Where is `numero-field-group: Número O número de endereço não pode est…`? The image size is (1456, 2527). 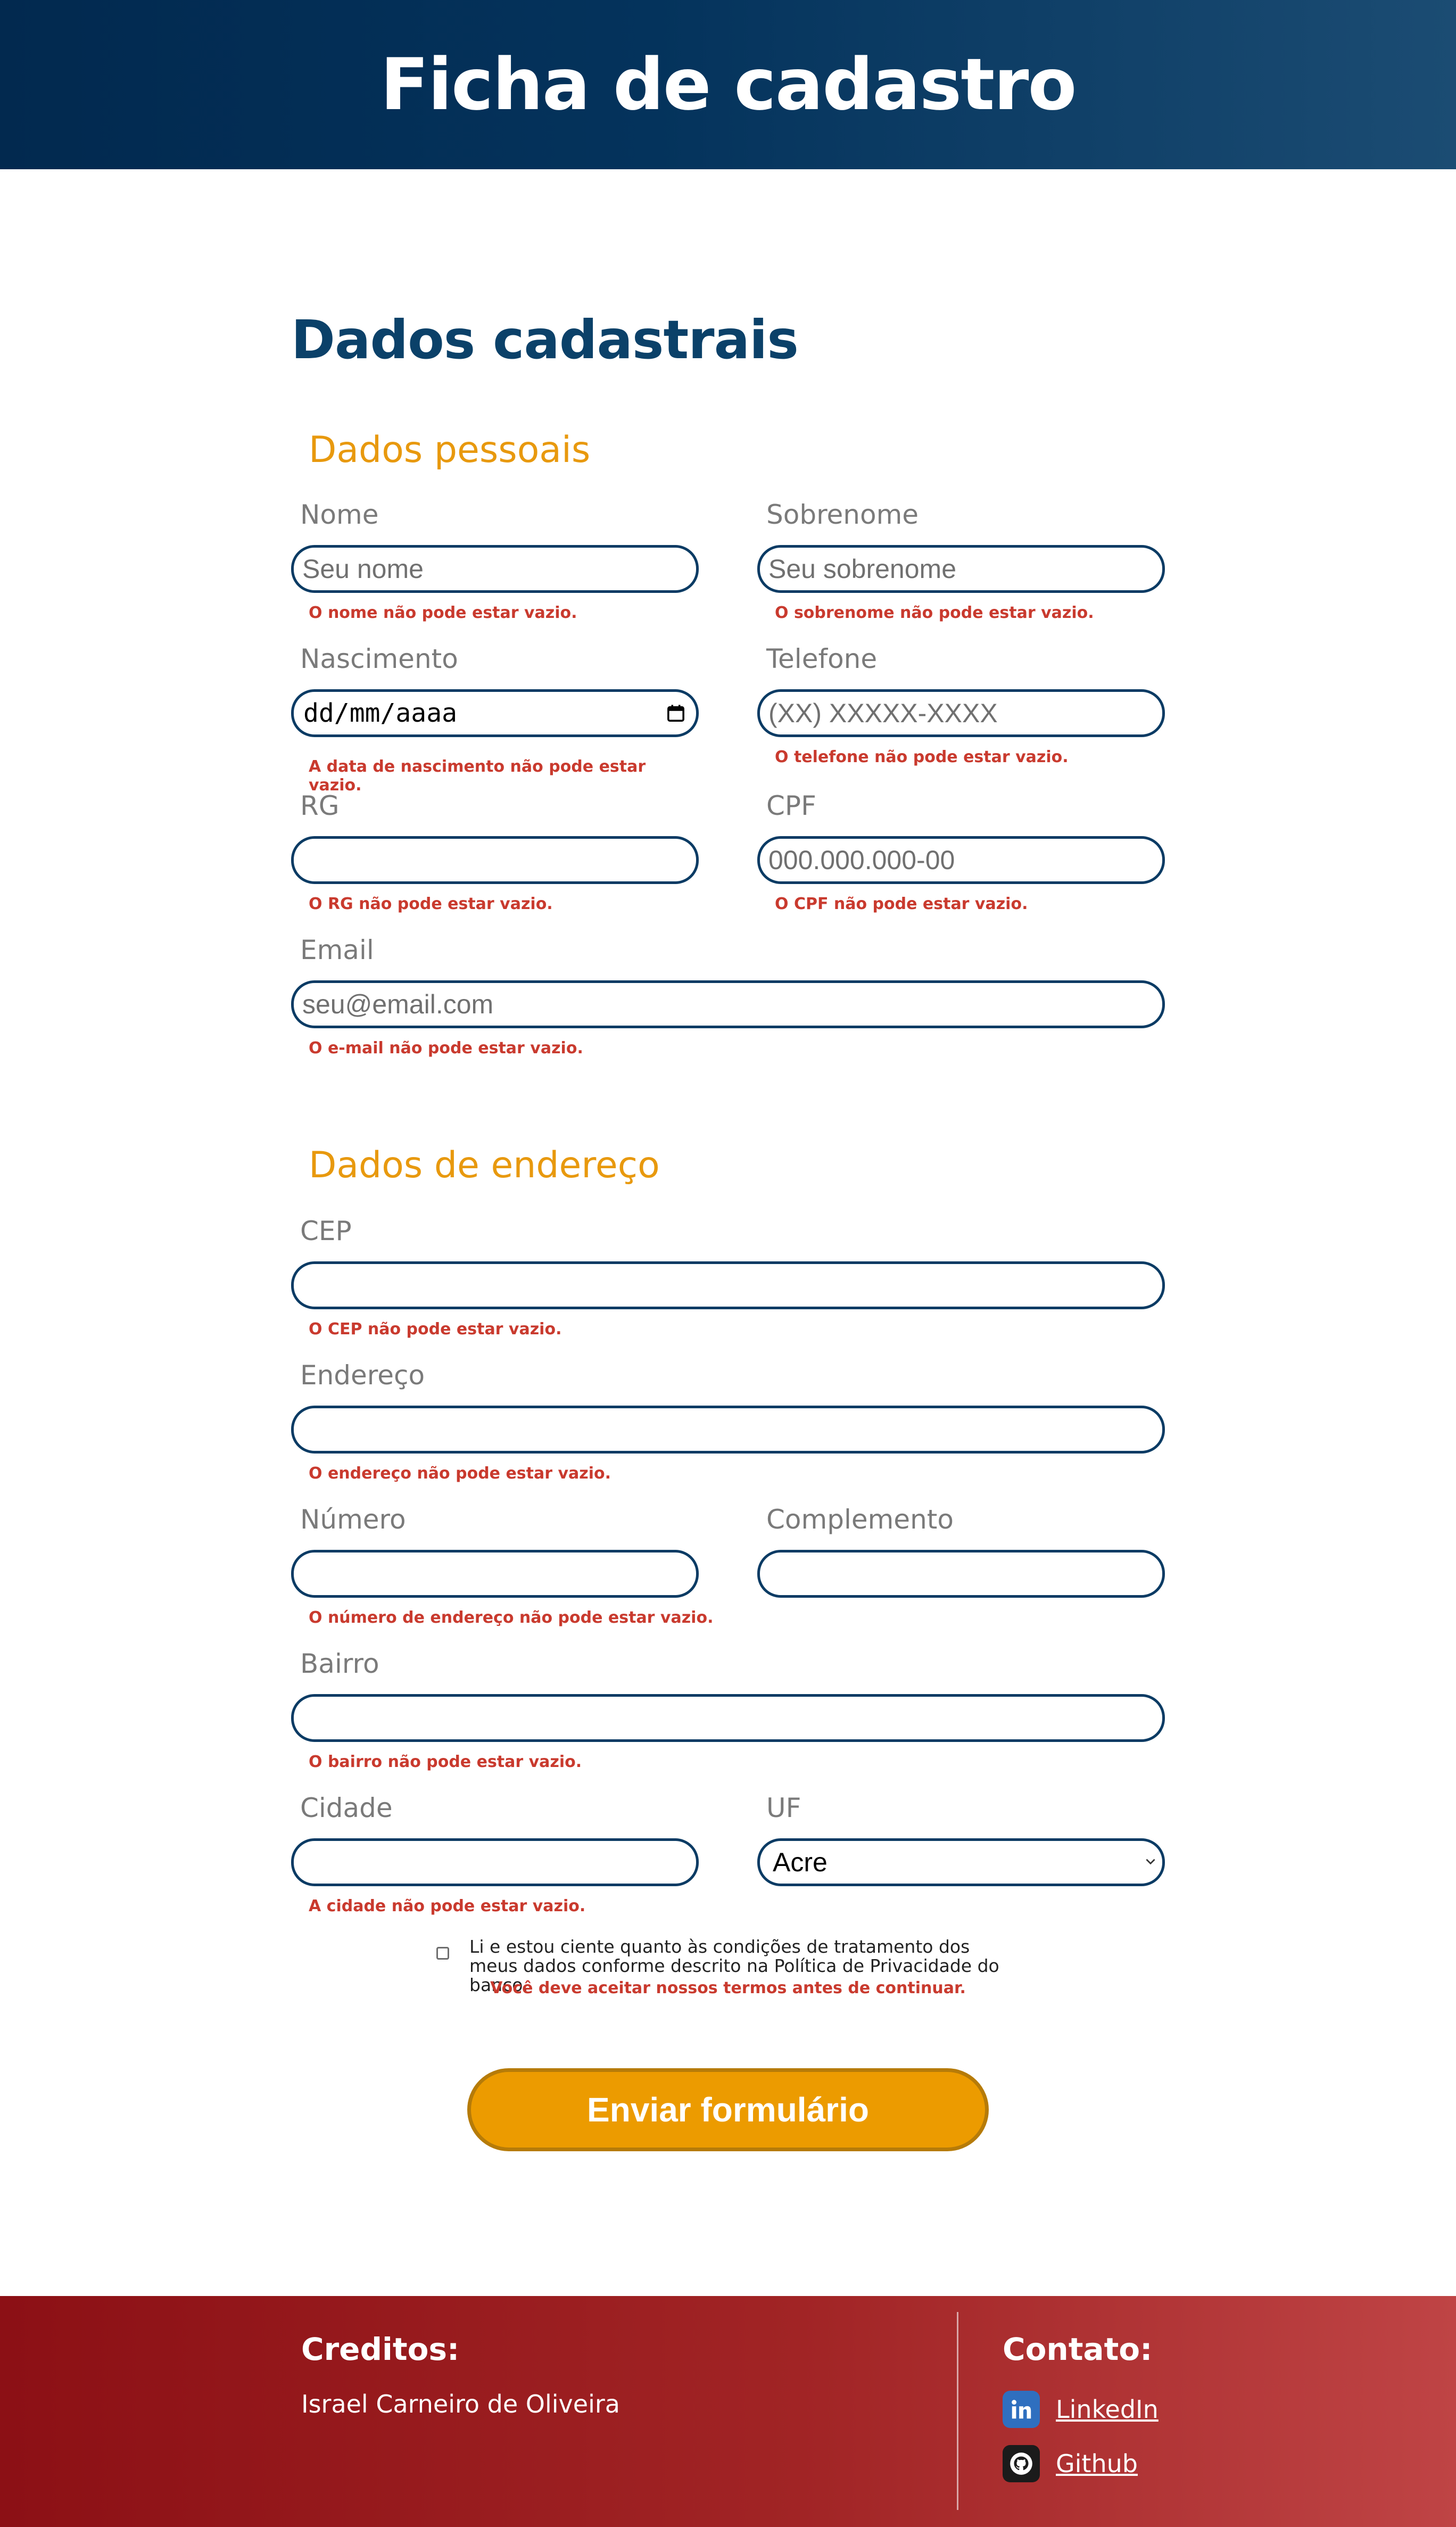
numero-field-group: Número O número de endereço não pode est… is located at coordinates (502, 1568).